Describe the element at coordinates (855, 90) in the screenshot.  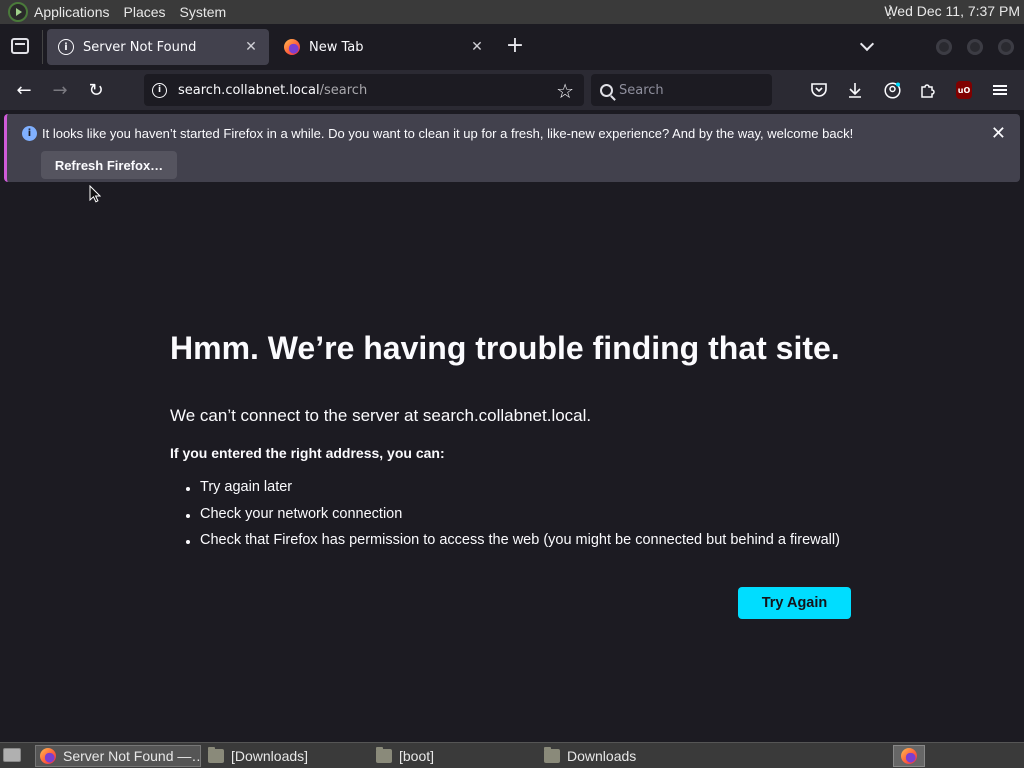
I see `download-icon` at that location.